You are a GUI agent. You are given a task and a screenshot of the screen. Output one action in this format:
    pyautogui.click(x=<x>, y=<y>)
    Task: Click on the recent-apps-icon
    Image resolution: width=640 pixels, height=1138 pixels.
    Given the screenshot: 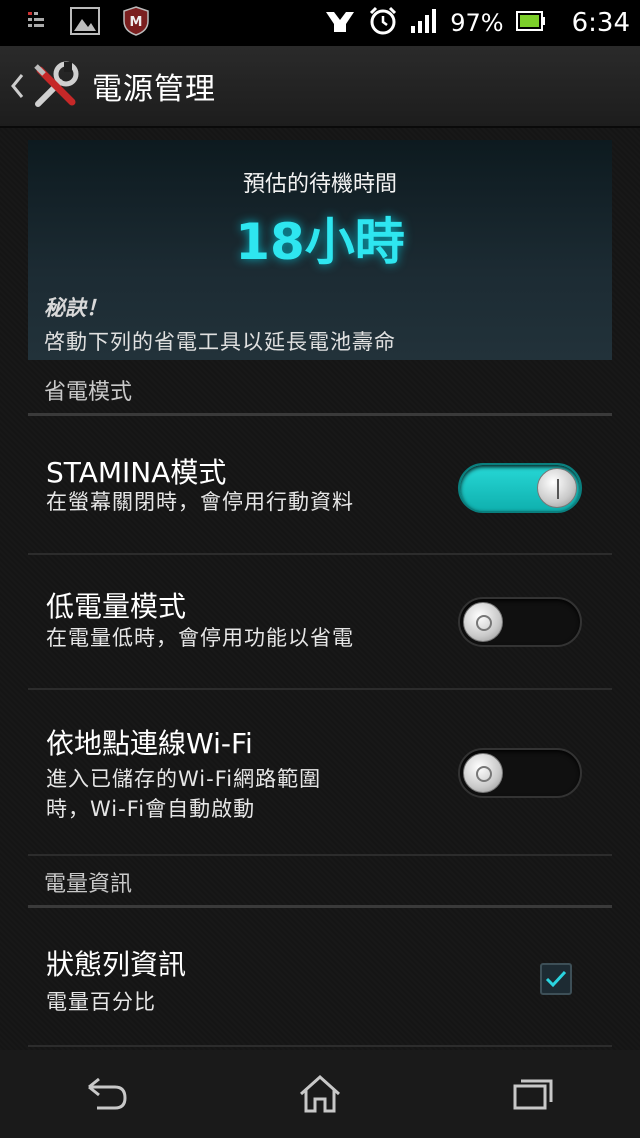 What is the action you would take?
    pyautogui.click(x=533, y=1094)
    